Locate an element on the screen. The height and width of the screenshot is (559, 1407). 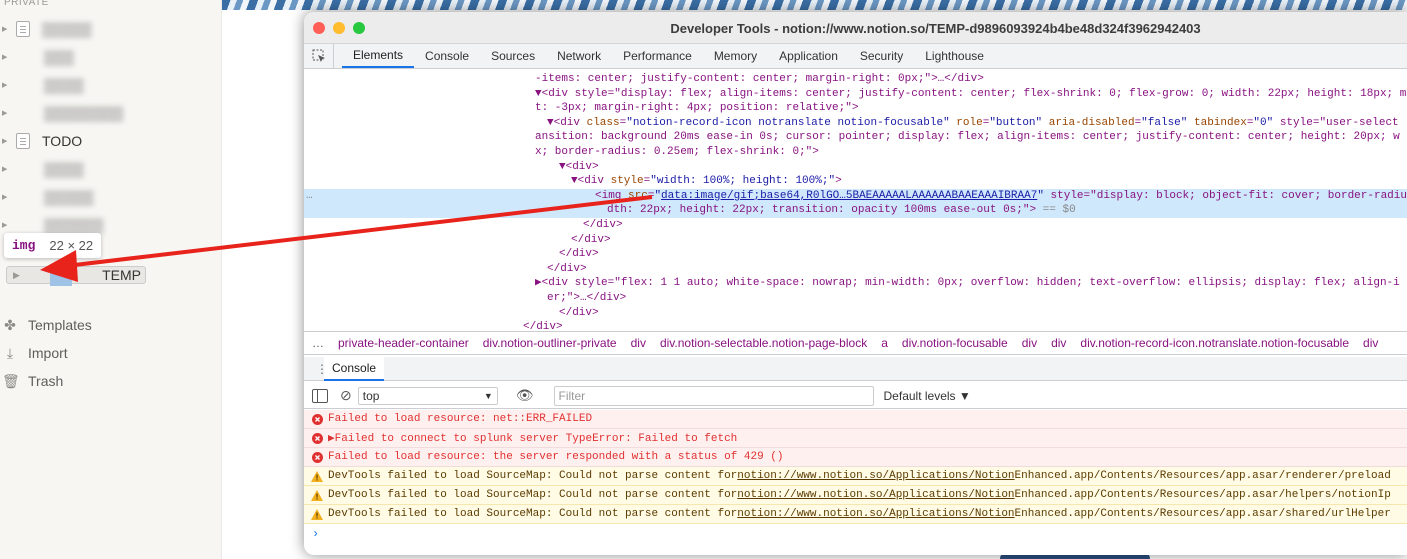
annotation-arrow is located at coordinates (346, 238).